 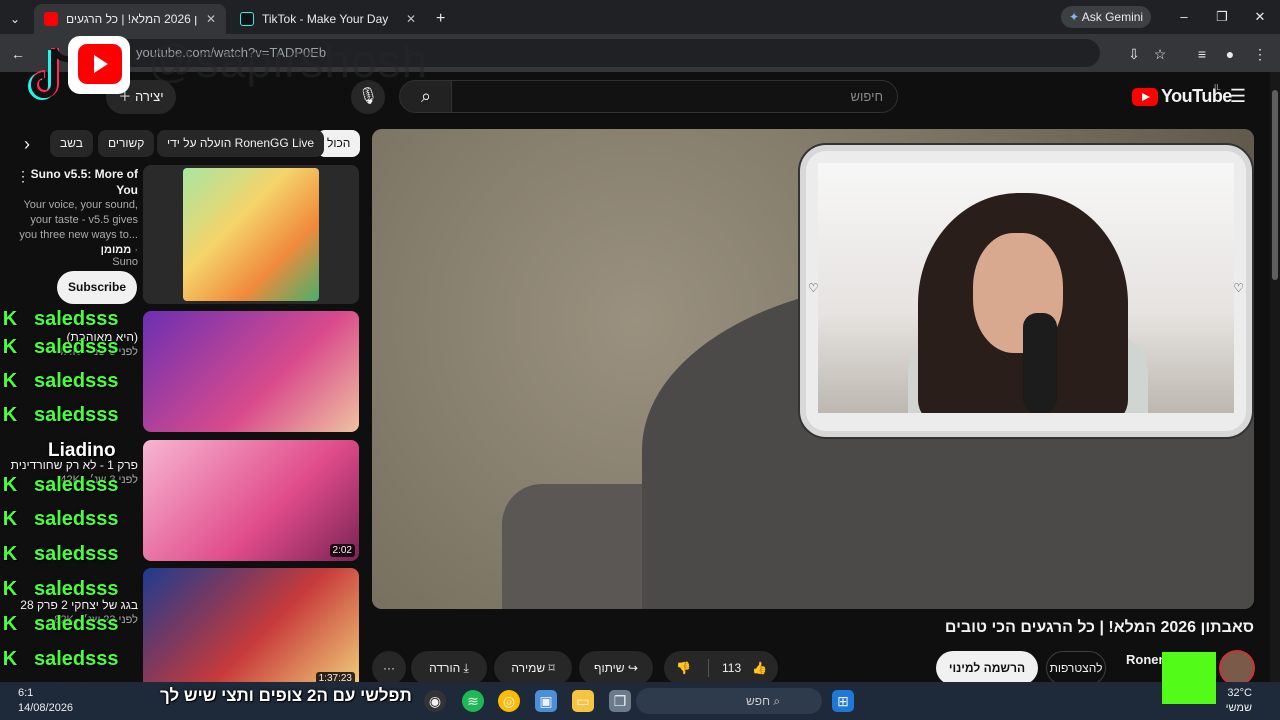 I want to click on ad-title: Suno v5.5: More of You, so click(x=84, y=182).